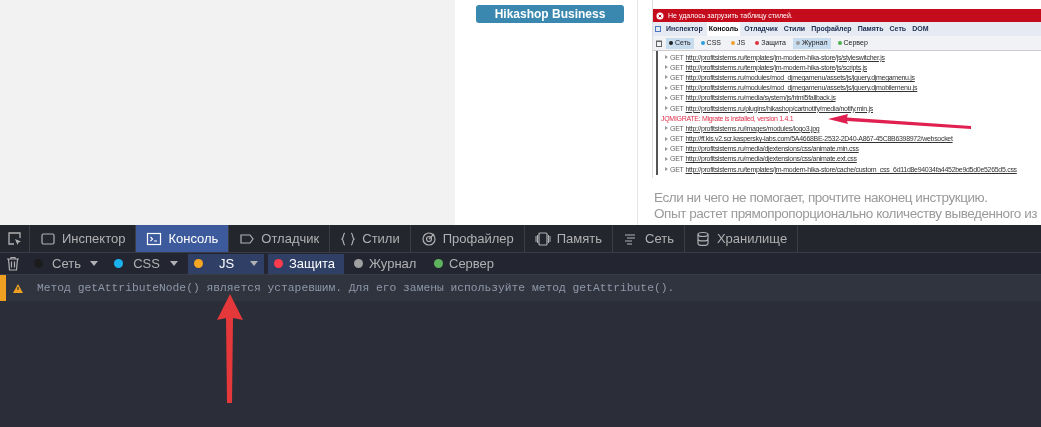  I want to click on filter-button: Защита, so click(306, 263).